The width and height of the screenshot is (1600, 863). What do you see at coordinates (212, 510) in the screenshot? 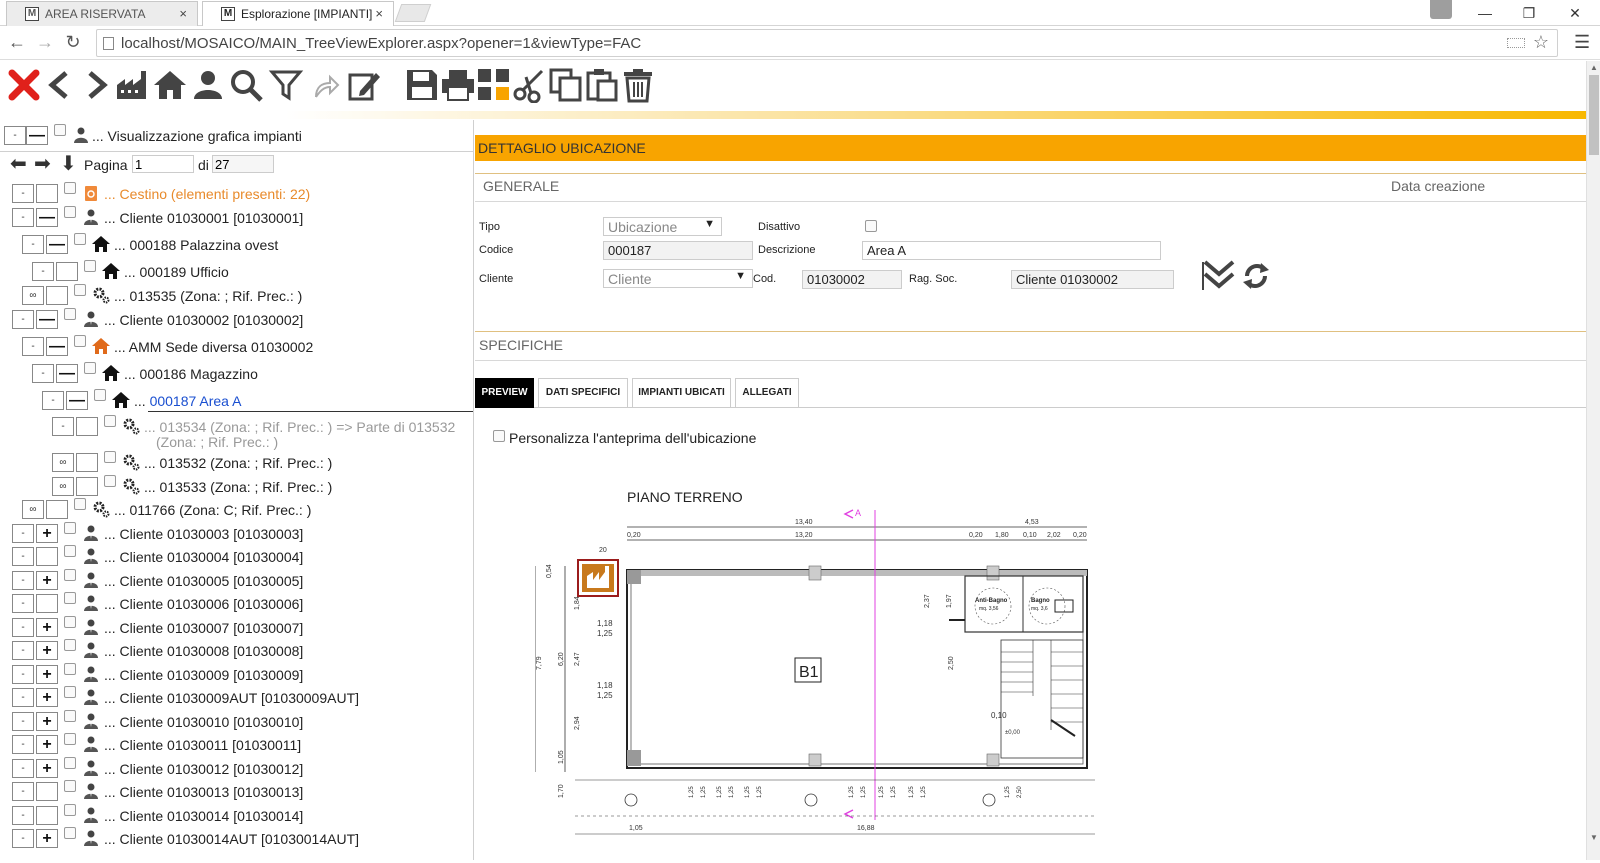
I see `tree-node-label: ... 011766 (Zona: C; Rif. Prec.: )` at bounding box center [212, 510].